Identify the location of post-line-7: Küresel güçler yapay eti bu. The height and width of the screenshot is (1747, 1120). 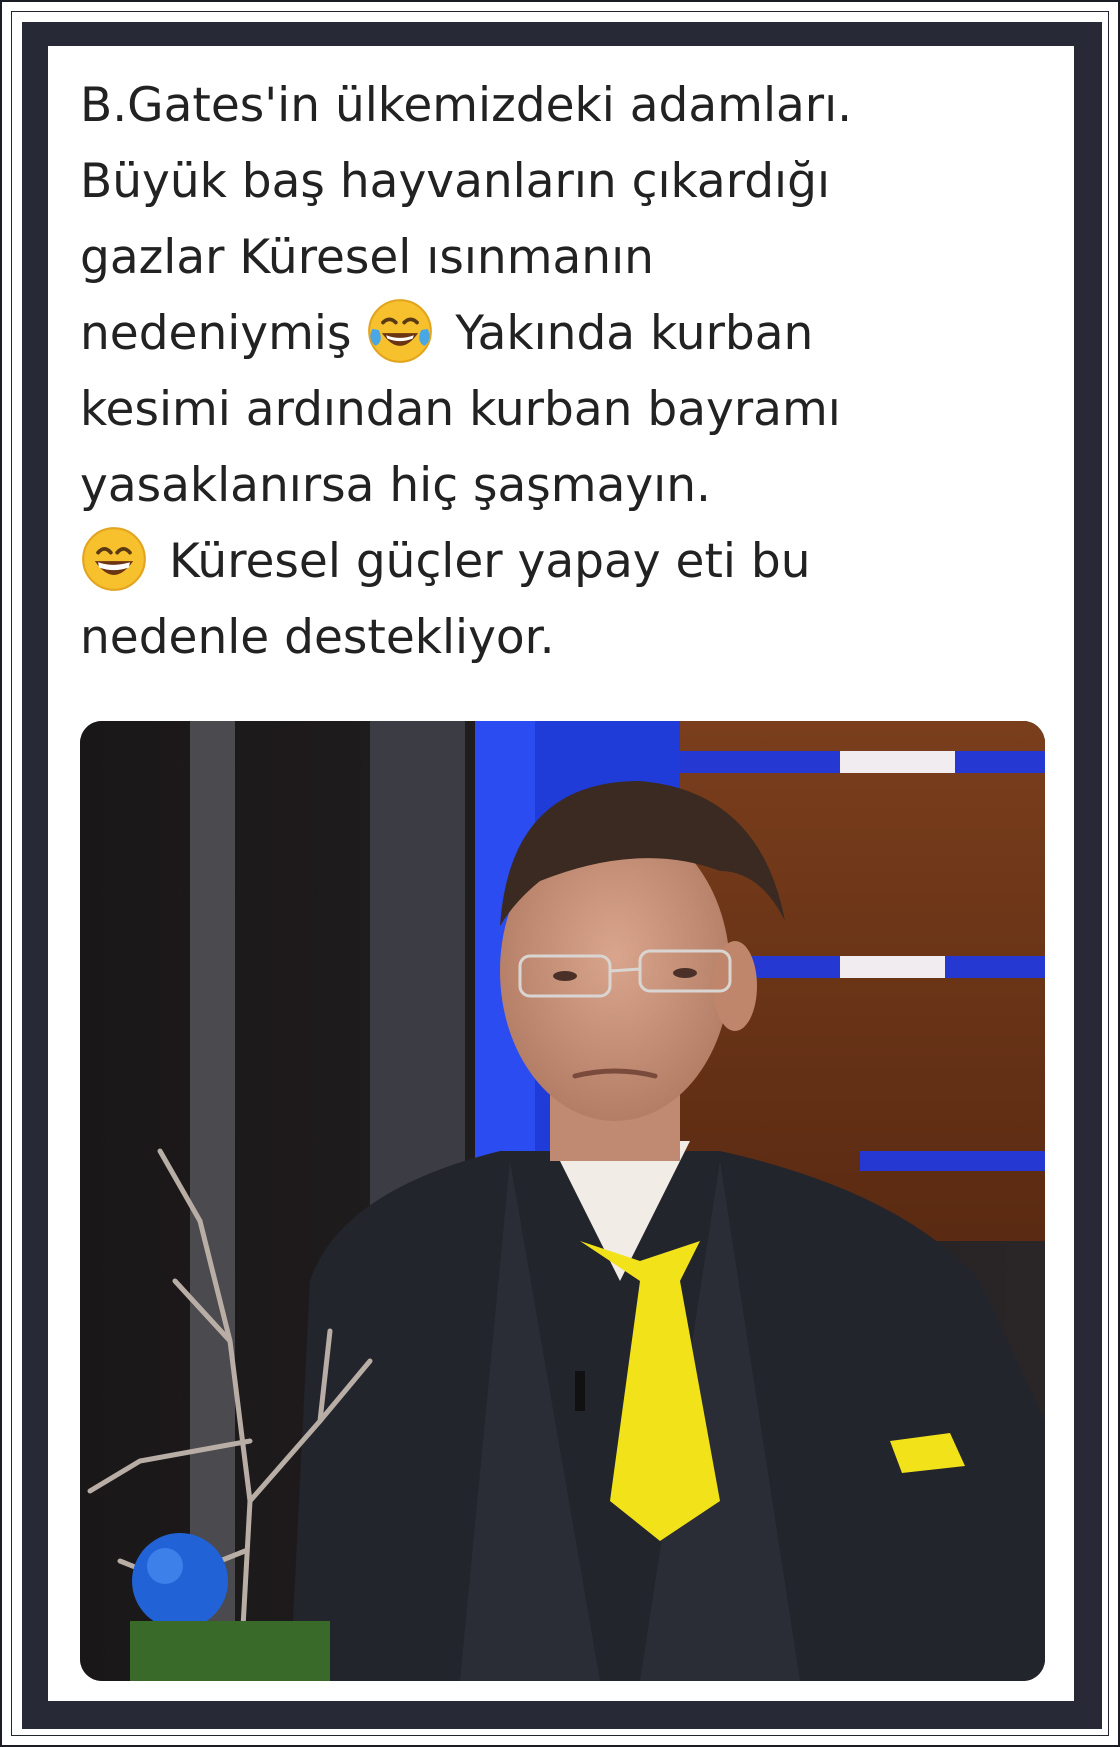
(560, 562).